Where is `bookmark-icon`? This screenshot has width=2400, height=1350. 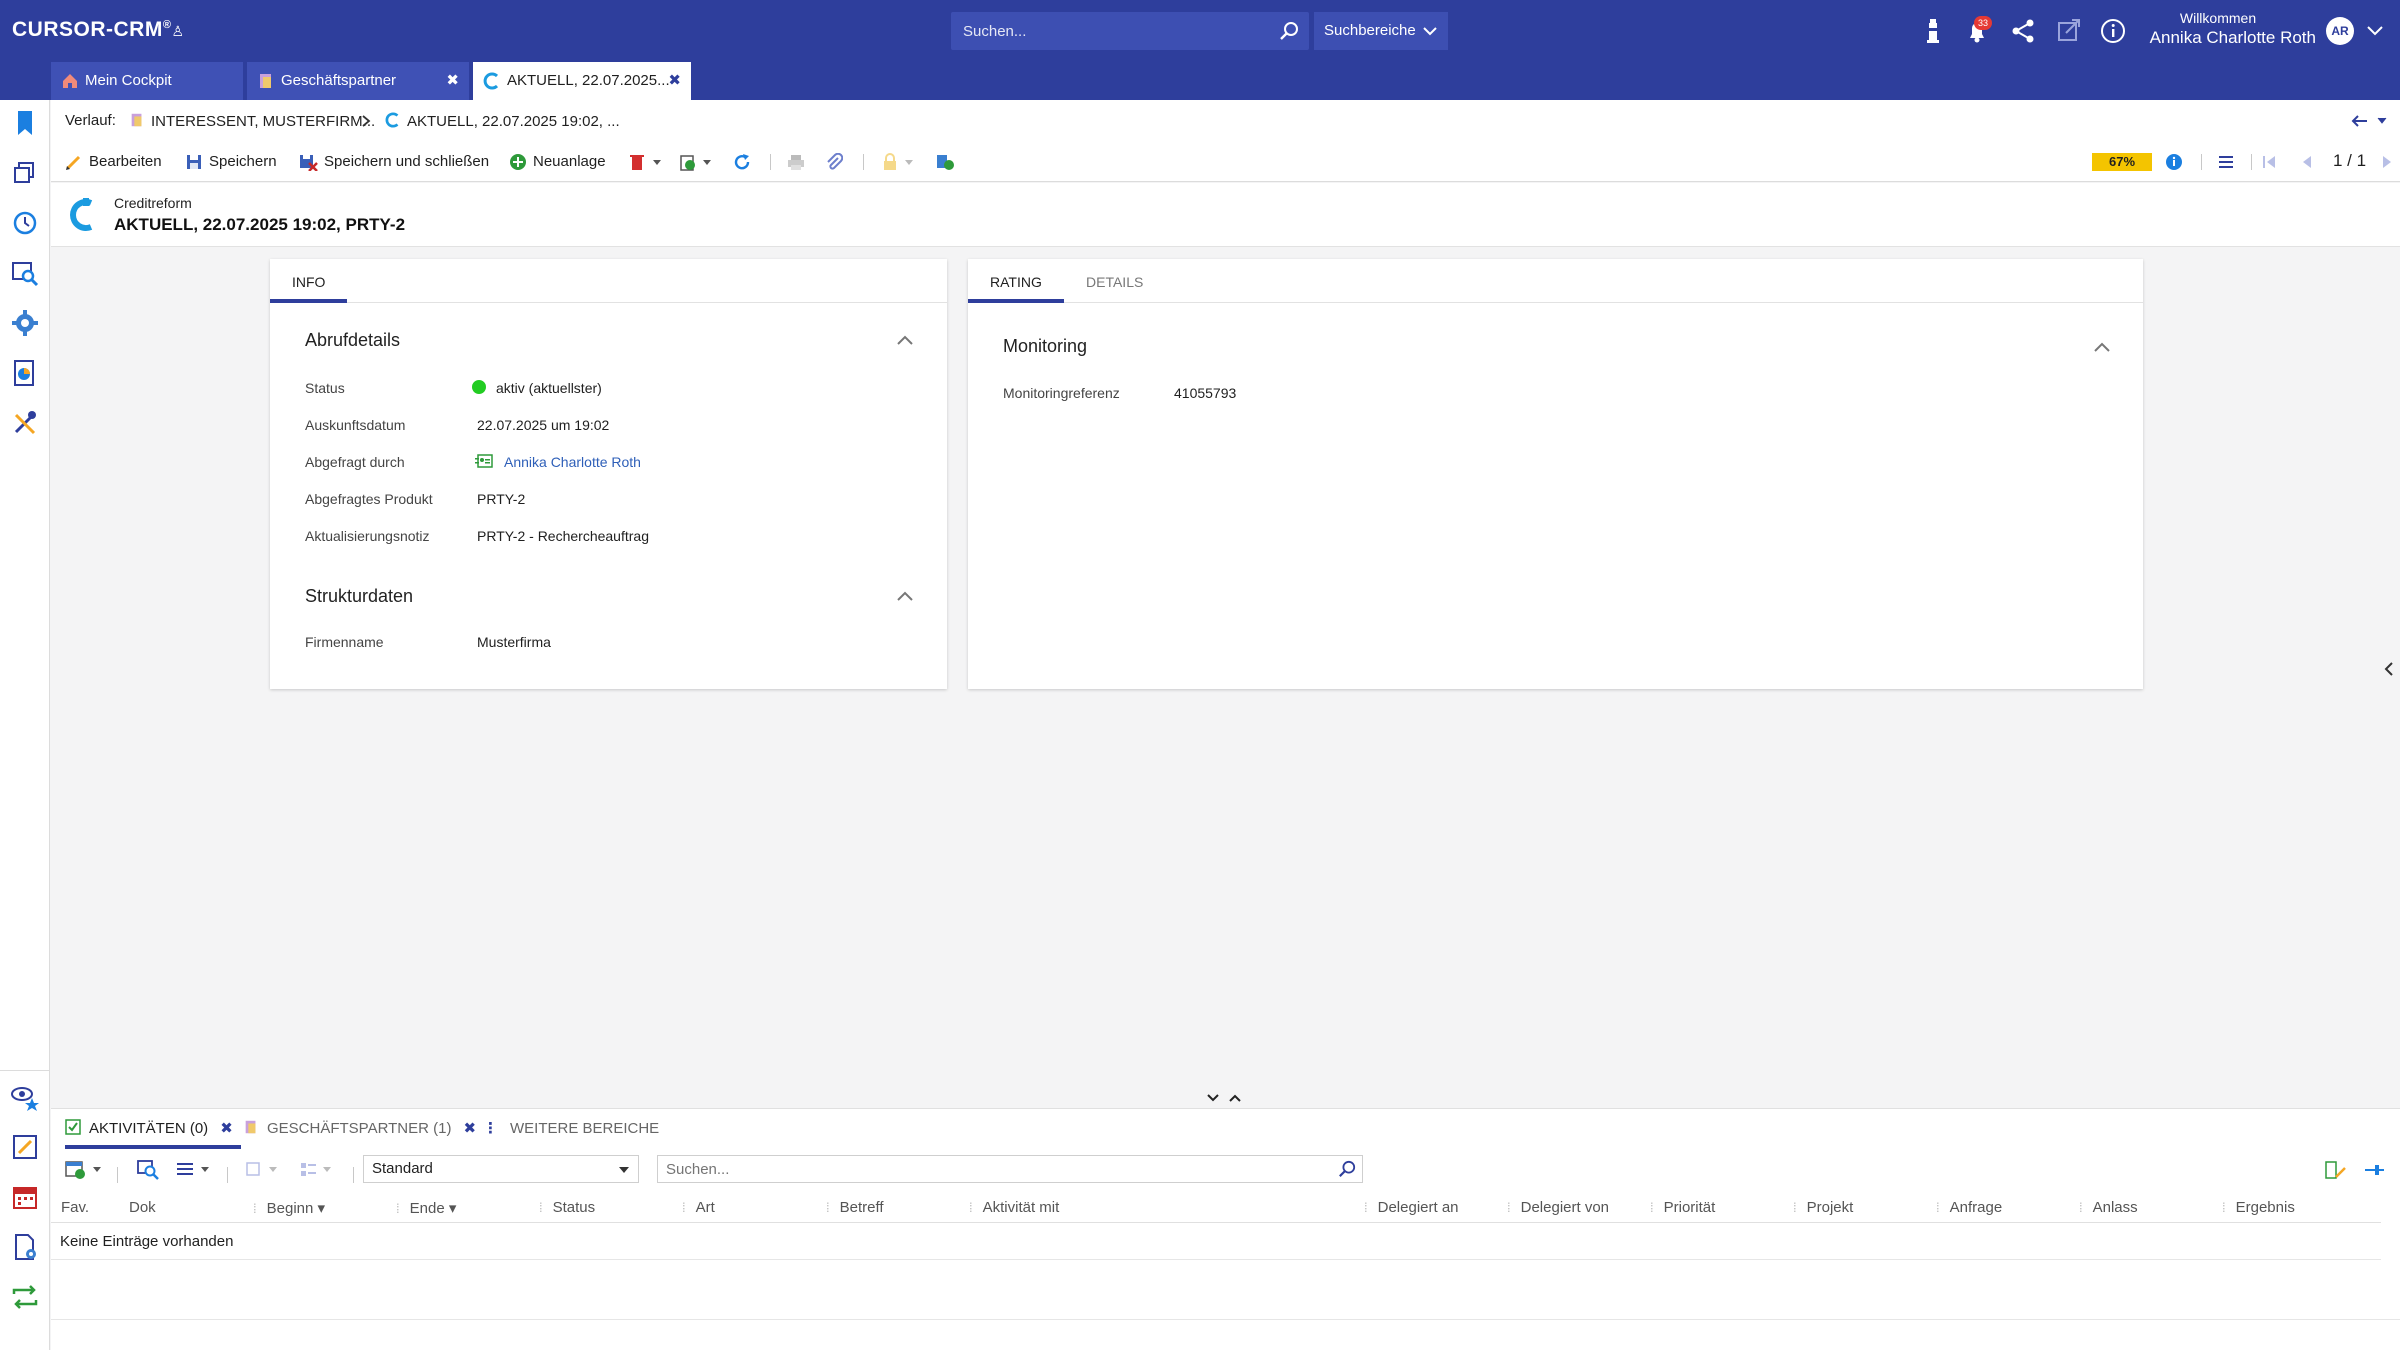
bookmark-icon is located at coordinates (25, 123).